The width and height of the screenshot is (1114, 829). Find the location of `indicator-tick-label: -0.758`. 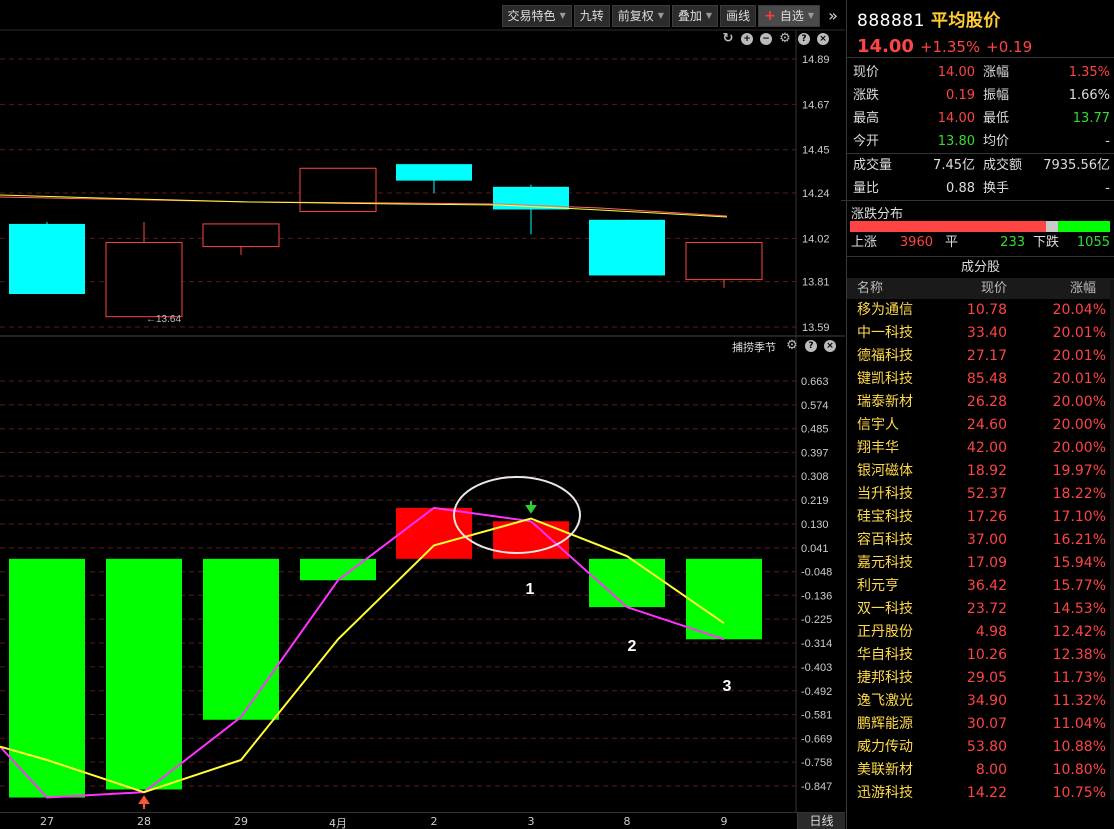

indicator-tick-label: -0.758 is located at coordinates (816, 763).